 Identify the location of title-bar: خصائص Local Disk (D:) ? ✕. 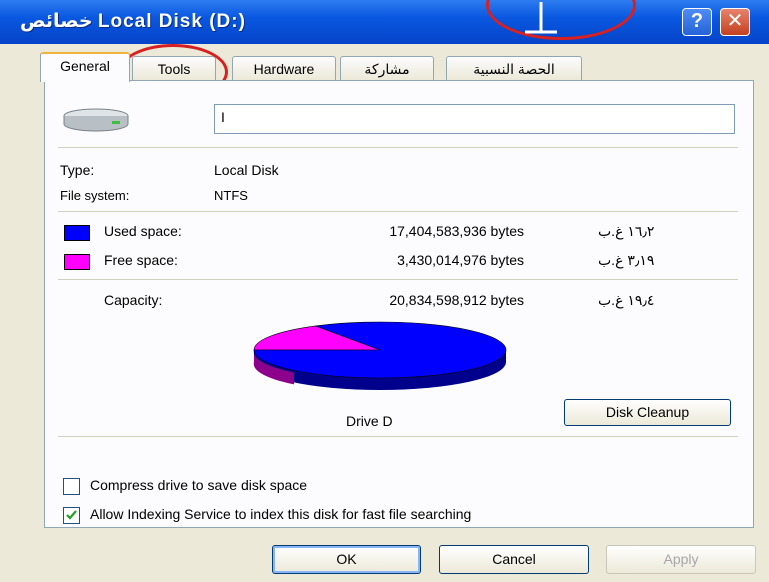
(384, 22).